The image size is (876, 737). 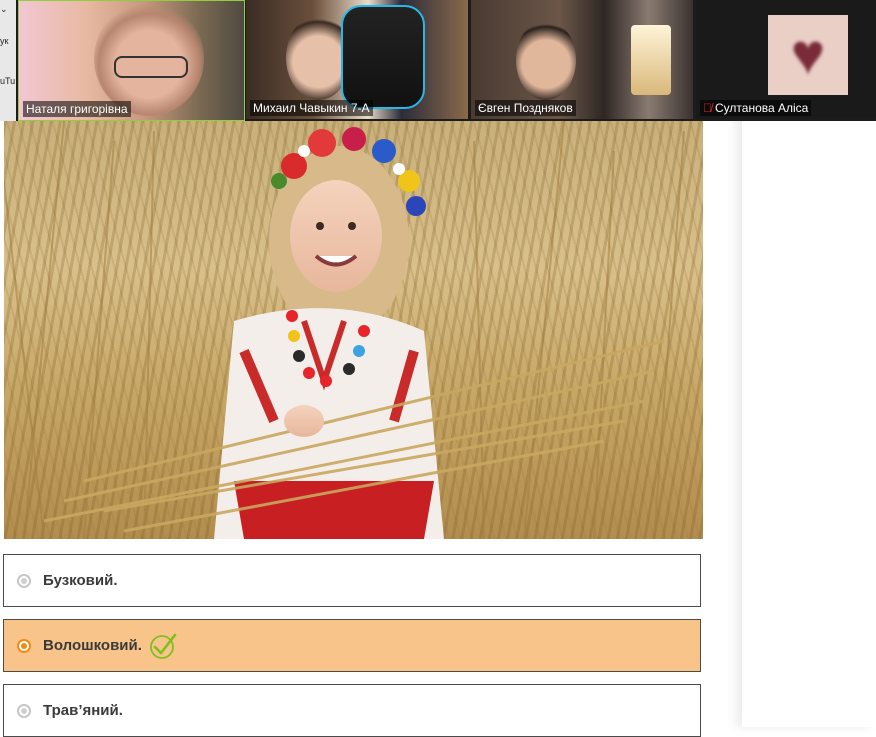 I want to click on participant-tile-2: Михаил Чавыкин 7-А, so click(x=357, y=59).